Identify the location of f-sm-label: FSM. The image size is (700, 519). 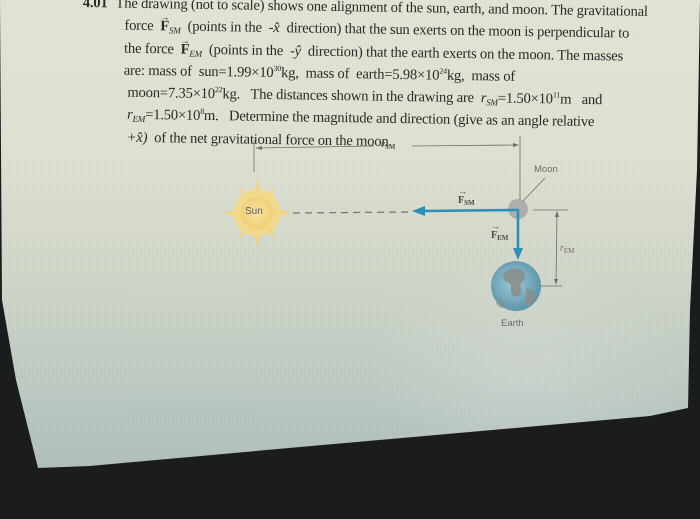
(466, 196).